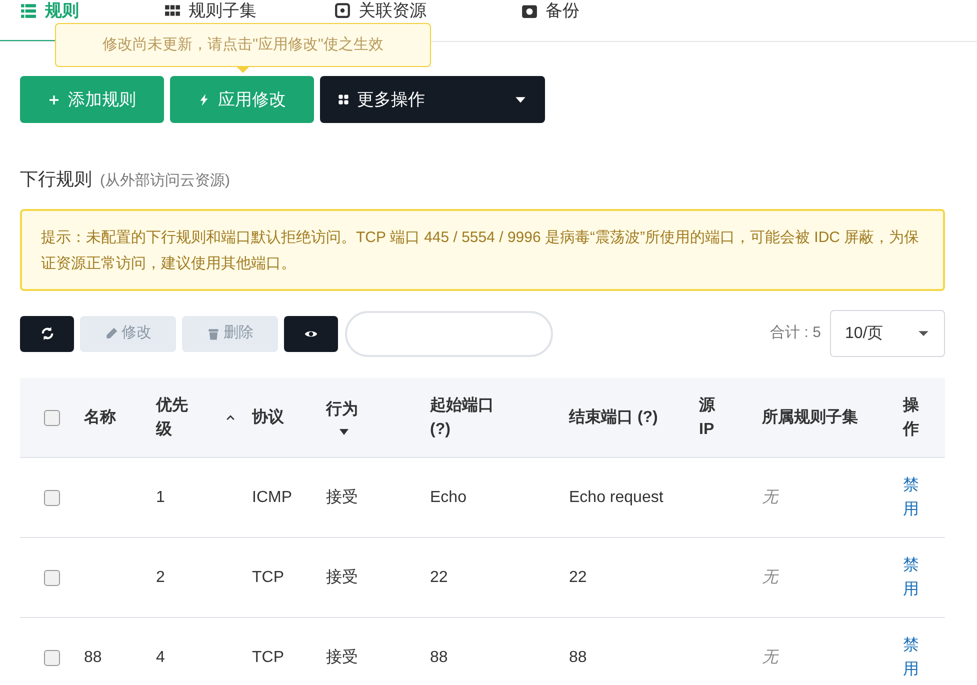 The width and height of the screenshot is (977, 685). Describe the element at coordinates (100, 418) in the screenshot. I see `column-header: 名称` at that location.